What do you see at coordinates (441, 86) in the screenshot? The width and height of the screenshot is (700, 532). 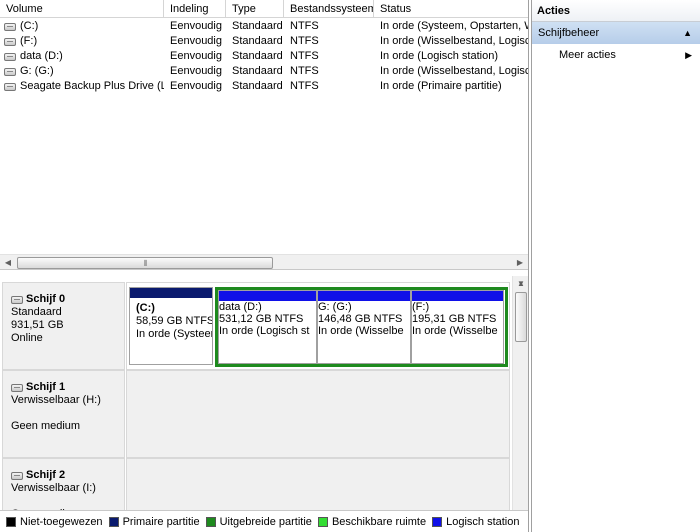 I see `status-cell: In orde (Primaire partitie)` at bounding box center [441, 86].